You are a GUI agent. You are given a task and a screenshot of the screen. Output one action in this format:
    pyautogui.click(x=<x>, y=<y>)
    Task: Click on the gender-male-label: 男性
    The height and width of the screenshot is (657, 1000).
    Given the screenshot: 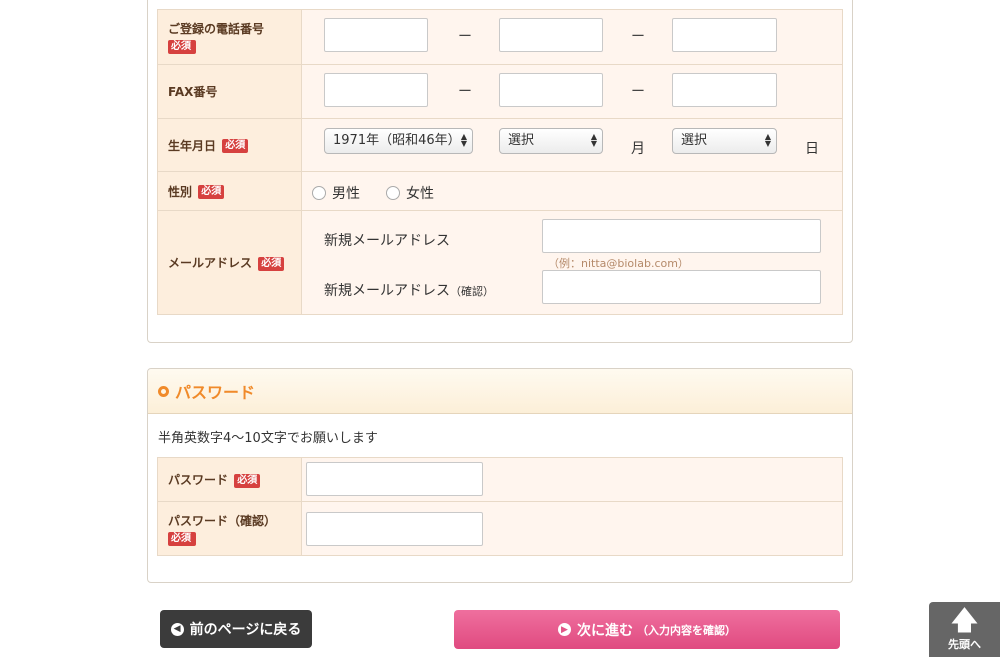 What is the action you would take?
    pyautogui.click(x=346, y=194)
    